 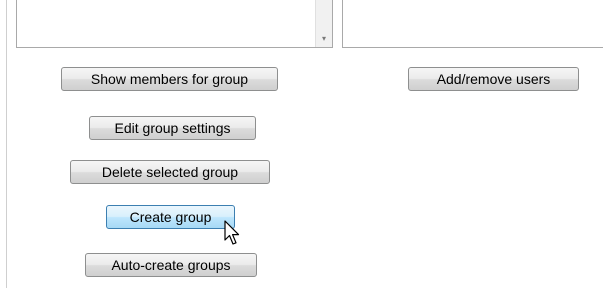 What do you see at coordinates (324, 39) in the screenshot?
I see `scroll-down-arrow-icon: ▾` at bounding box center [324, 39].